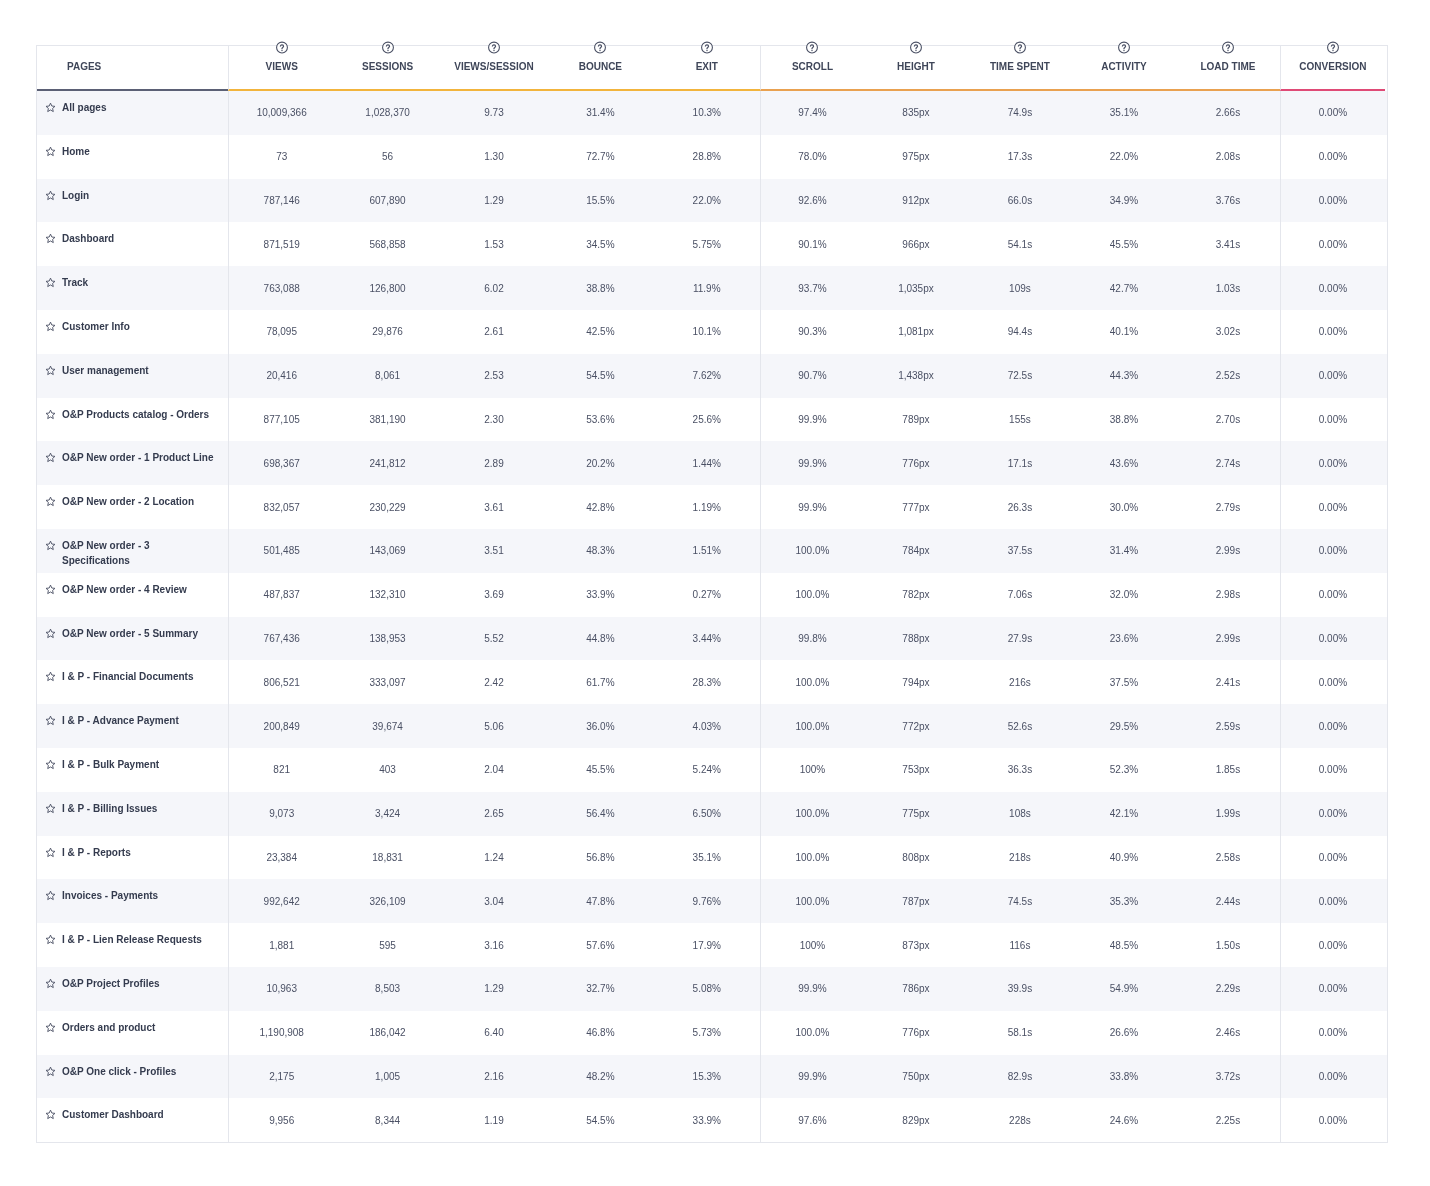 This screenshot has width=1430, height=1186. Describe the element at coordinates (600, 66) in the screenshot. I see `column-header: BOUNCE` at that location.